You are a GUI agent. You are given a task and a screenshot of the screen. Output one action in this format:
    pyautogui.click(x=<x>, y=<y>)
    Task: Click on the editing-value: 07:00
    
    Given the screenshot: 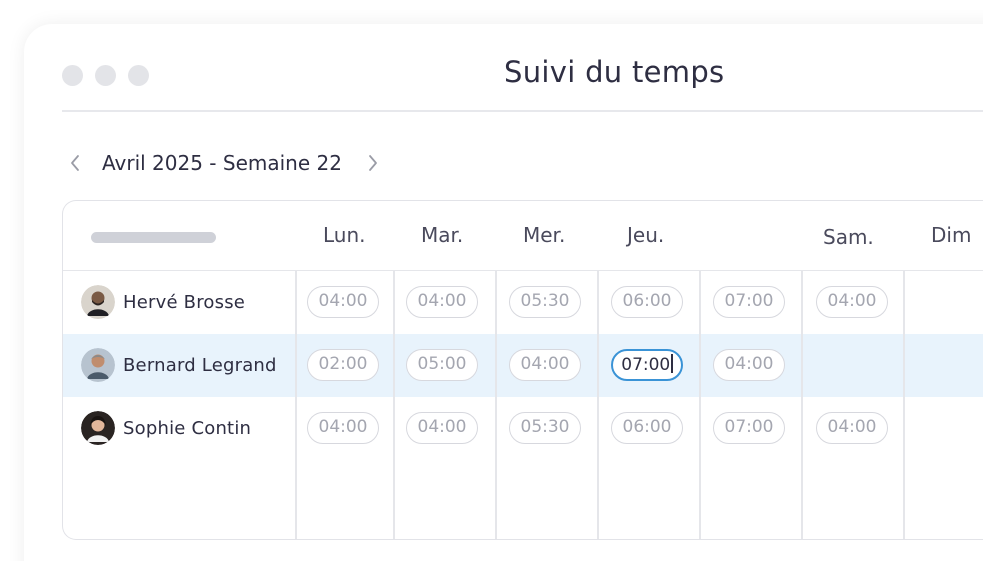 What is the action you would take?
    pyautogui.click(x=646, y=365)
    